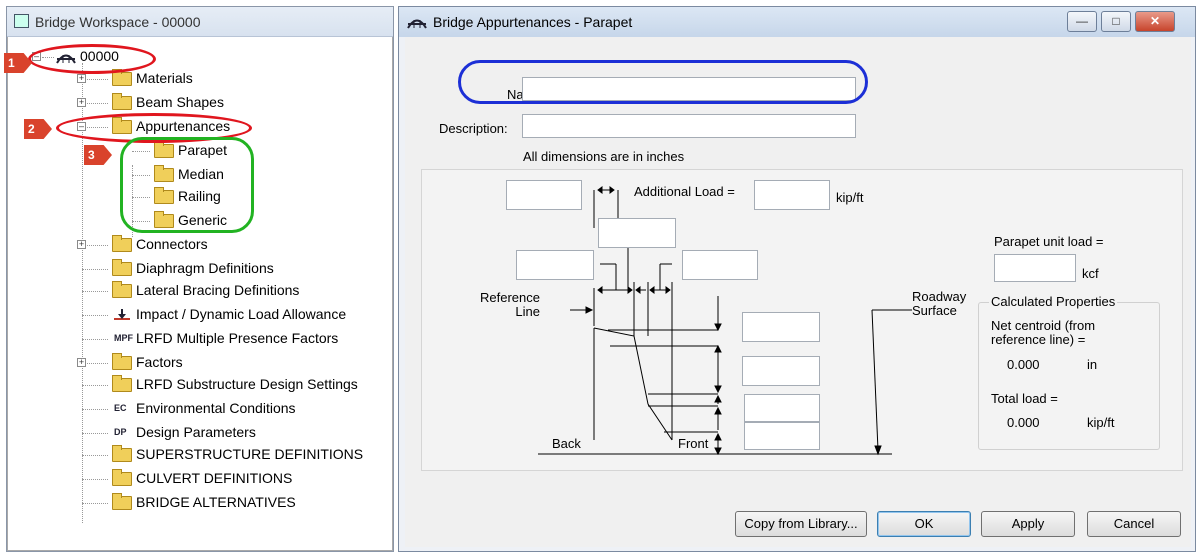  I want to click on tree-item-label: Factors, so click(159, 362).